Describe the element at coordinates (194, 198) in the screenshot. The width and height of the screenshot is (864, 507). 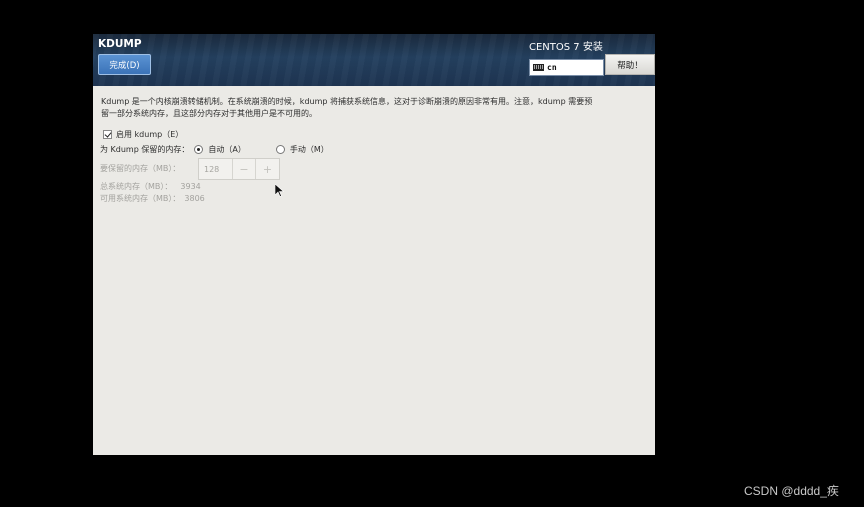
I see `usable-memory-value: 3806` at that location.